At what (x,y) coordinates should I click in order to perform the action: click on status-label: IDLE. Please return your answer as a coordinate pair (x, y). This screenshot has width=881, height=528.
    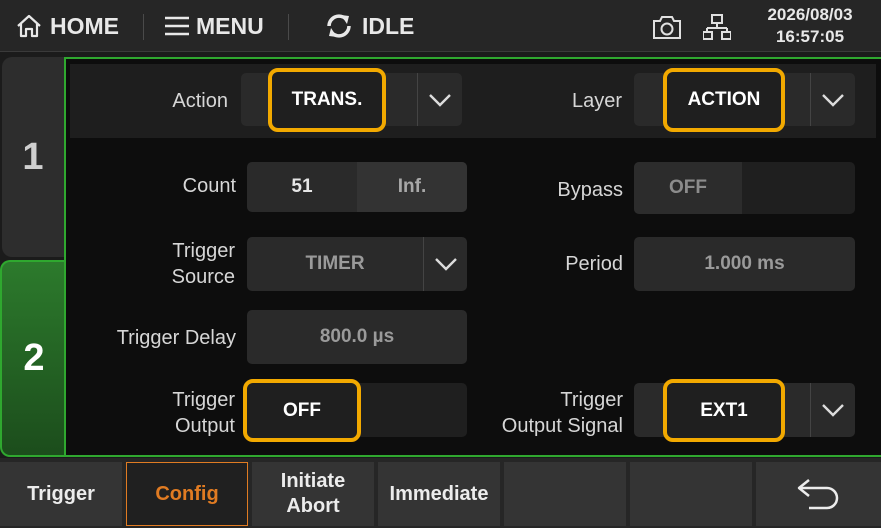
    Looking at the image, I should click on (388, 26).